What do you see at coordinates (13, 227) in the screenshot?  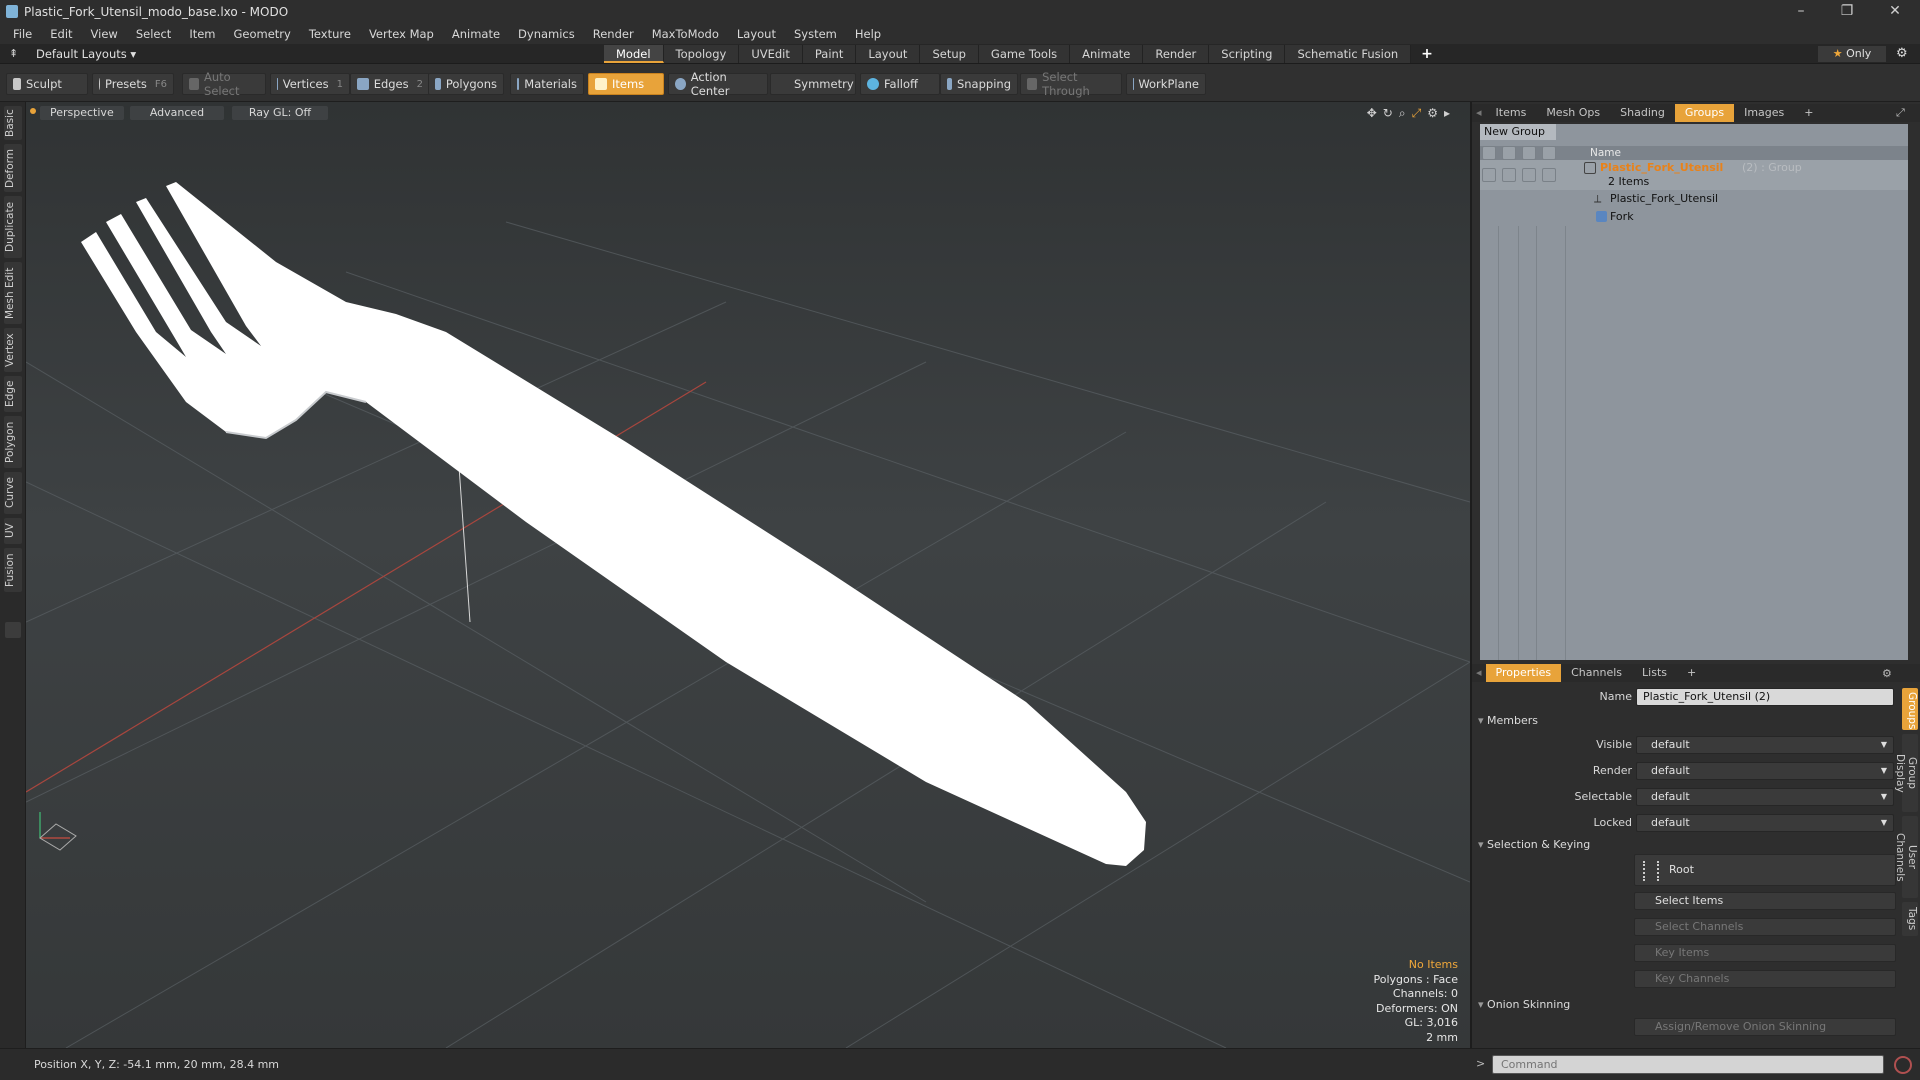 I see `left-tab-duplicate: Duplicate` at bounding box center [13, 227].